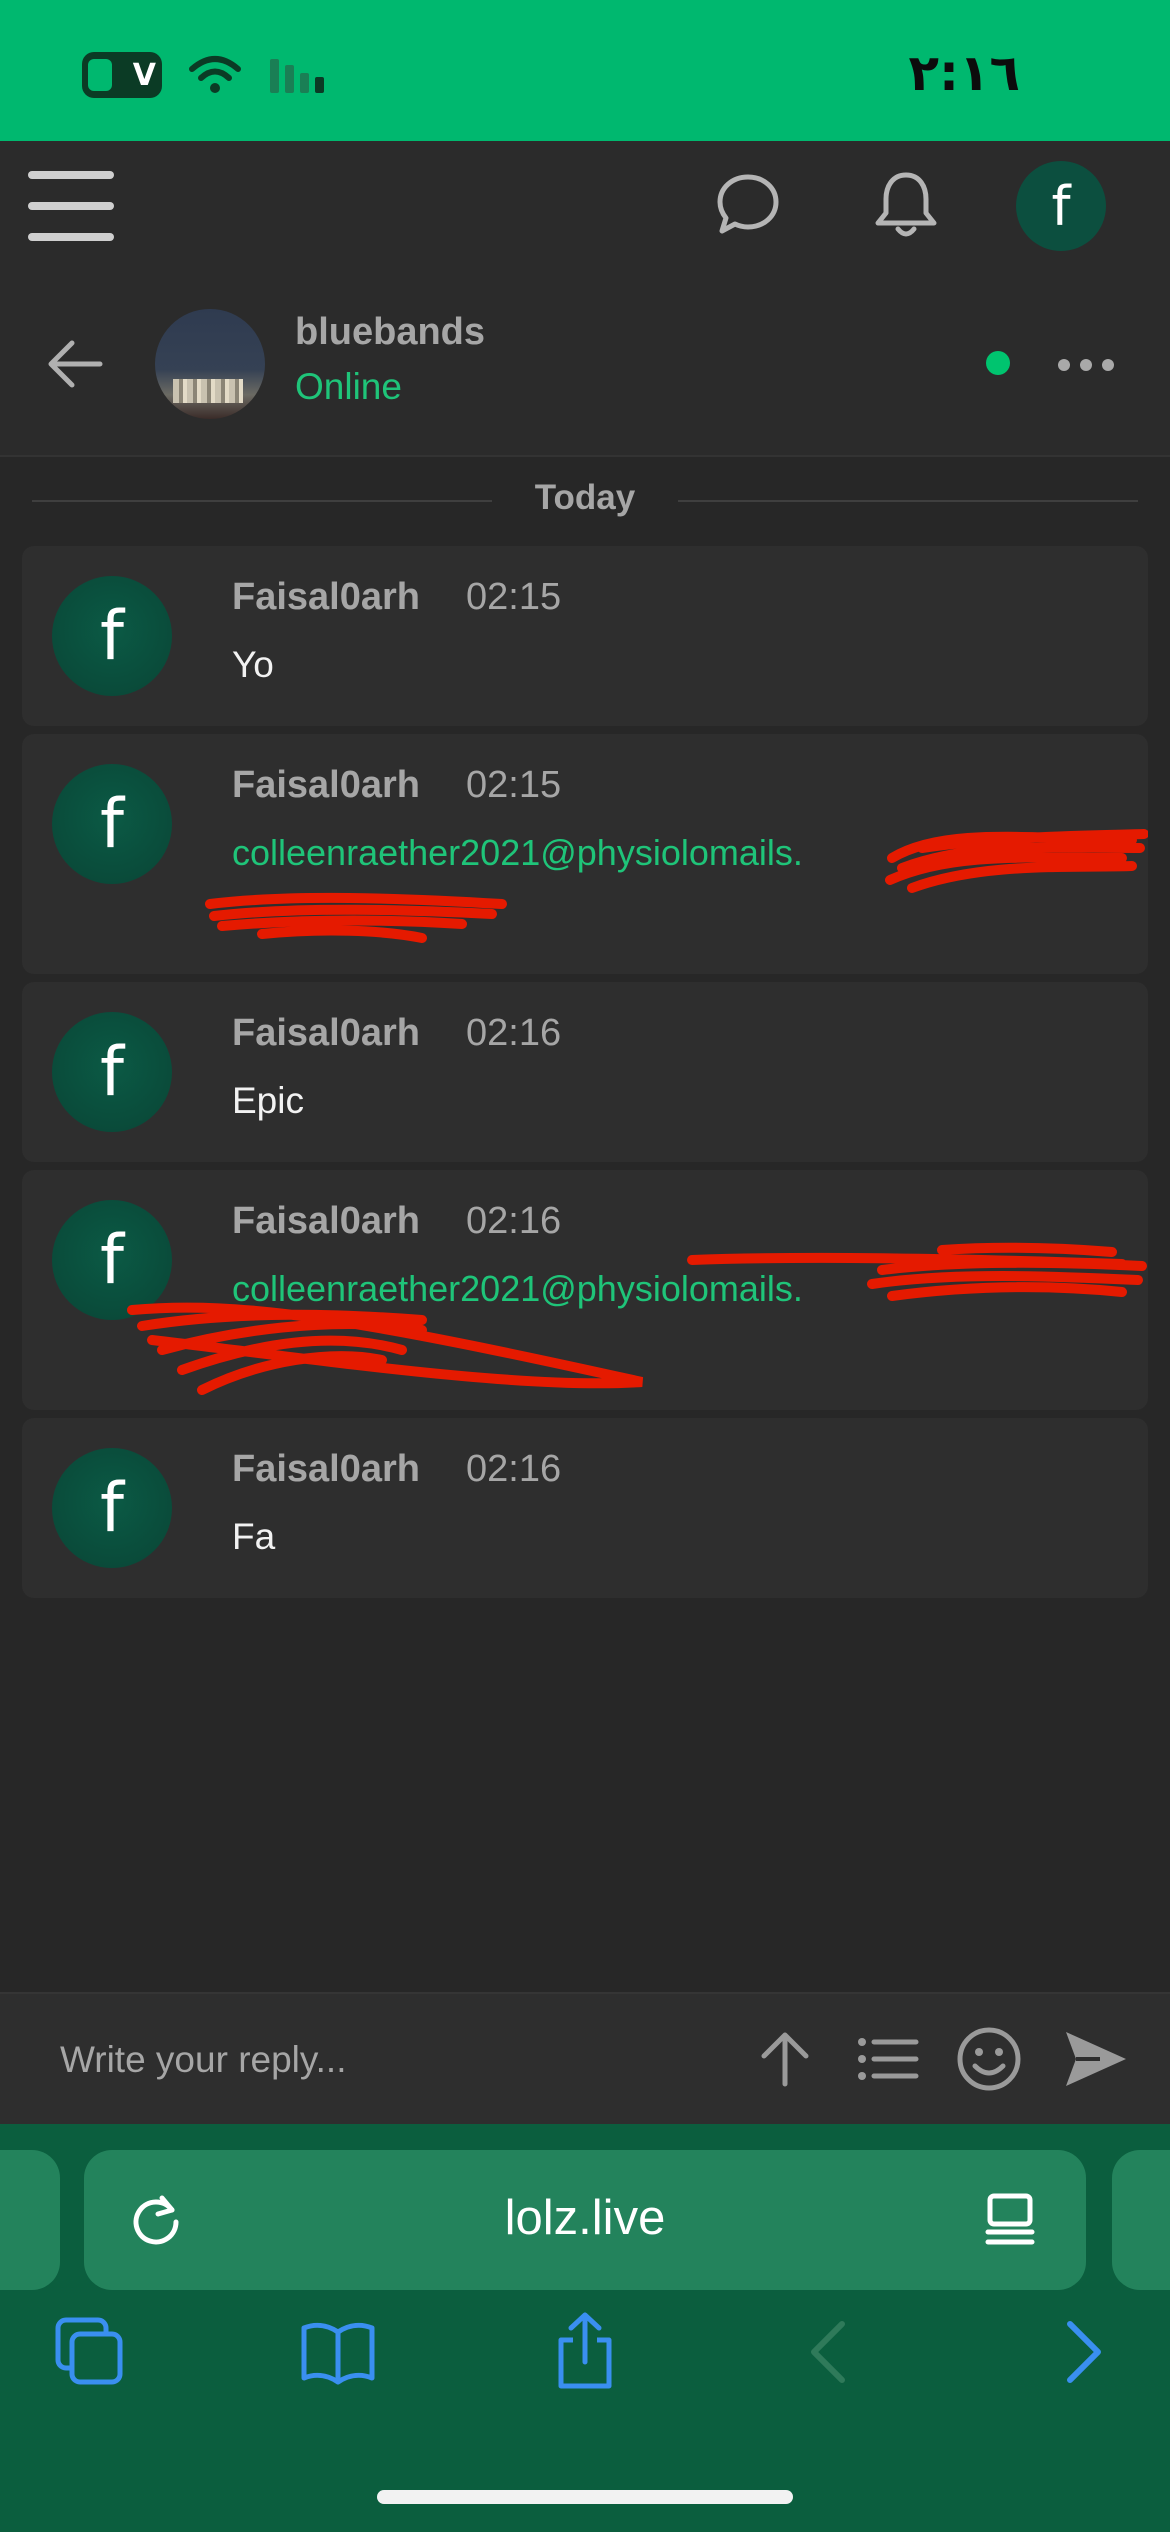  I want to click on online-indicator, so click(998, 363).